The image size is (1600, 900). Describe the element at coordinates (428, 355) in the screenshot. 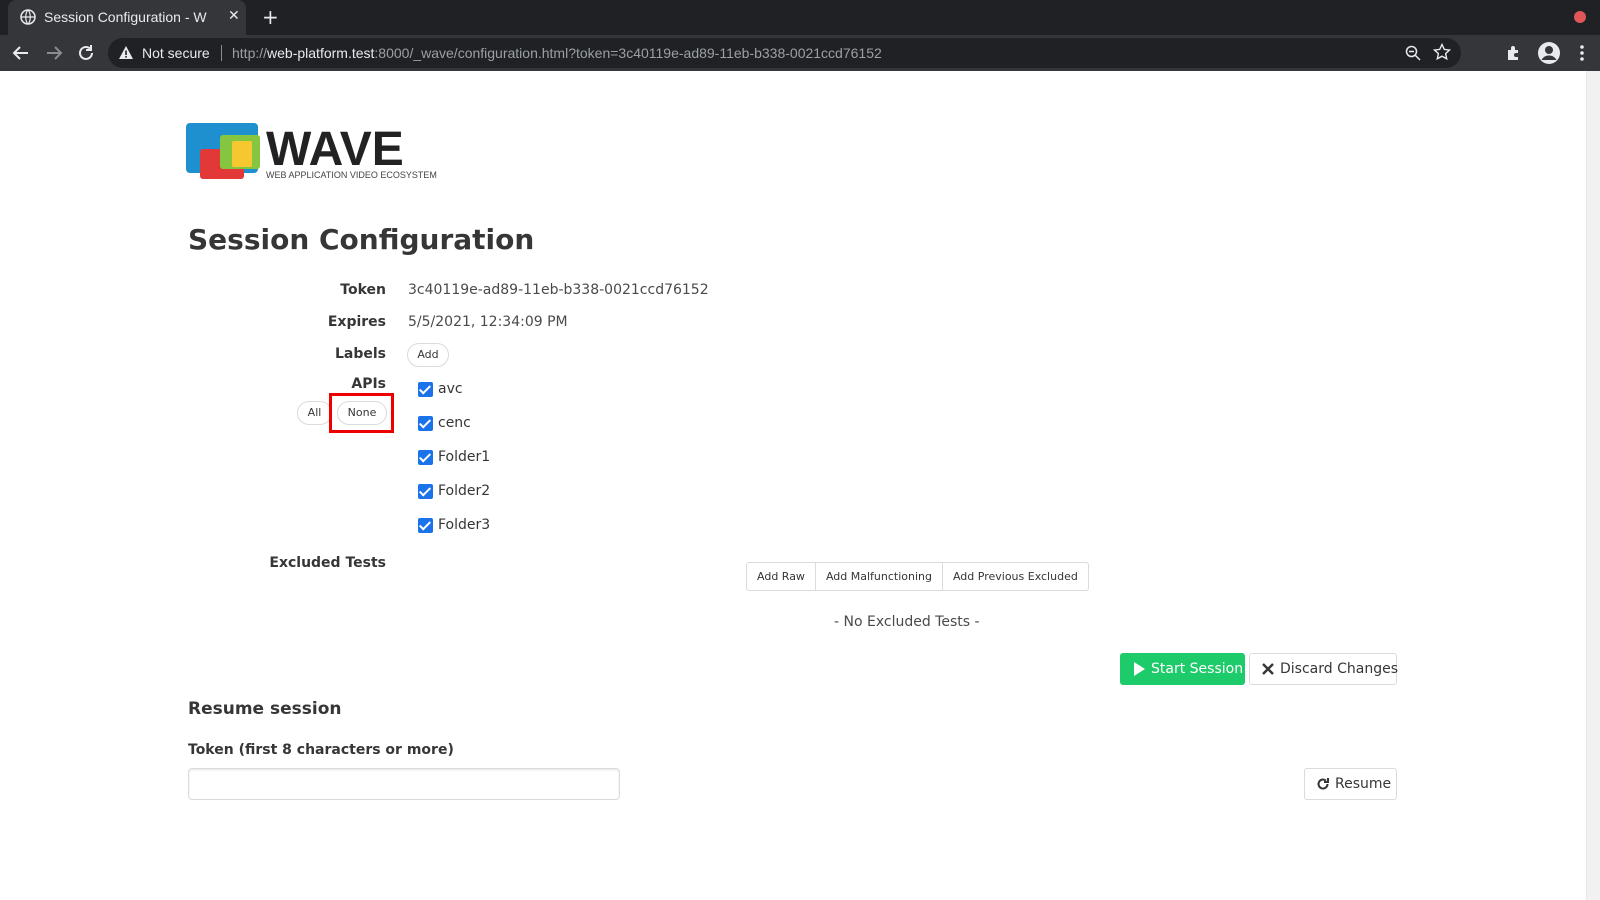

I see `add-label-button: Add` at that location.